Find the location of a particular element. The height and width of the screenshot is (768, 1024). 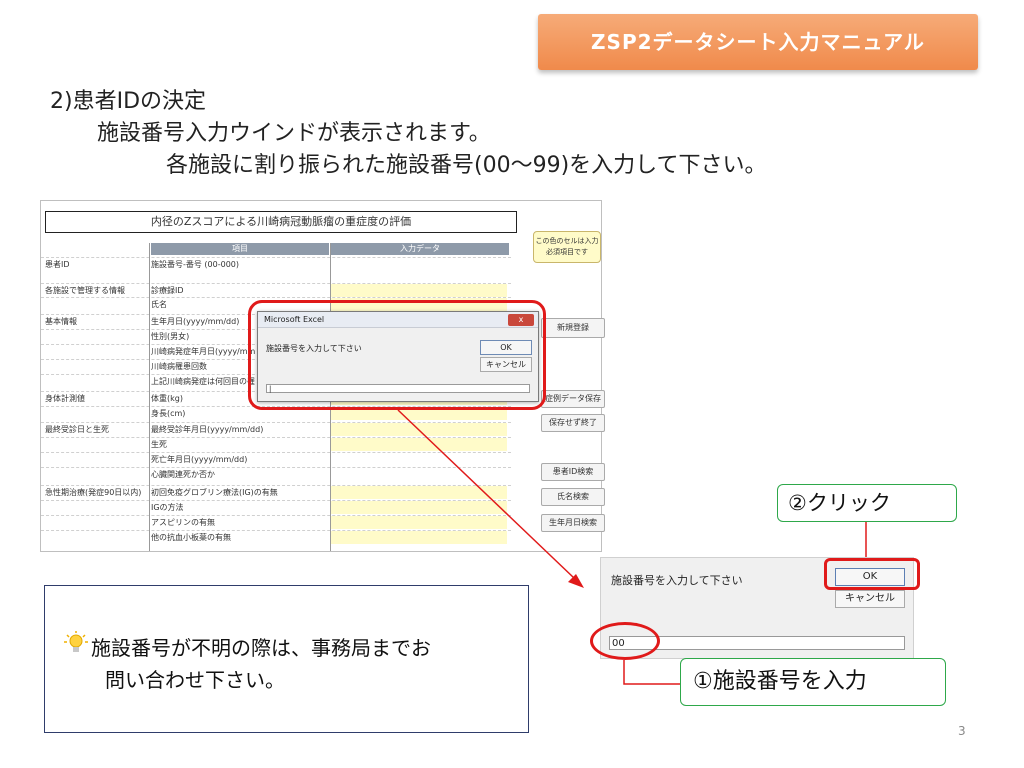

note-box: 施設番号が不明の際は、事務局までお 問い合わせ下さい。 is located at coordinates (286, 659).